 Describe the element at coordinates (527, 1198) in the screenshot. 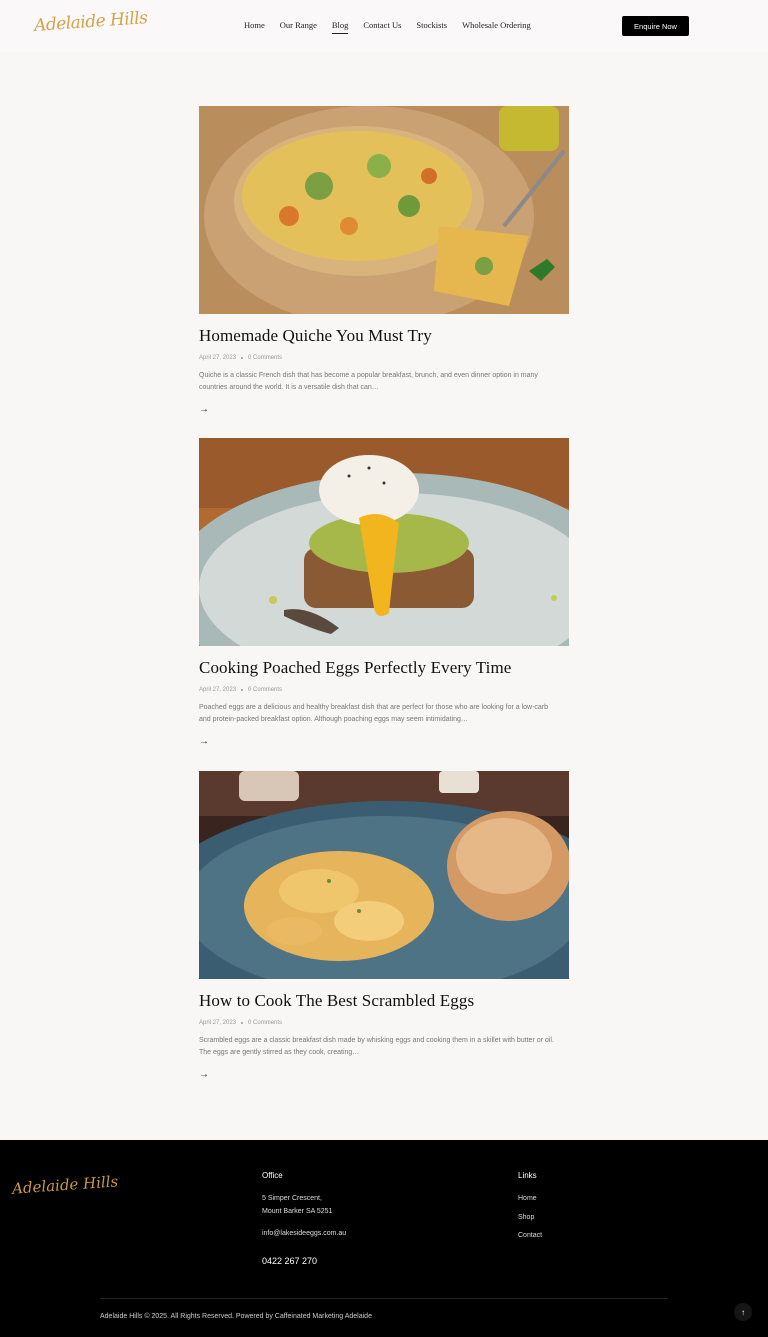

I see `footer-link-home: Home` at that location.